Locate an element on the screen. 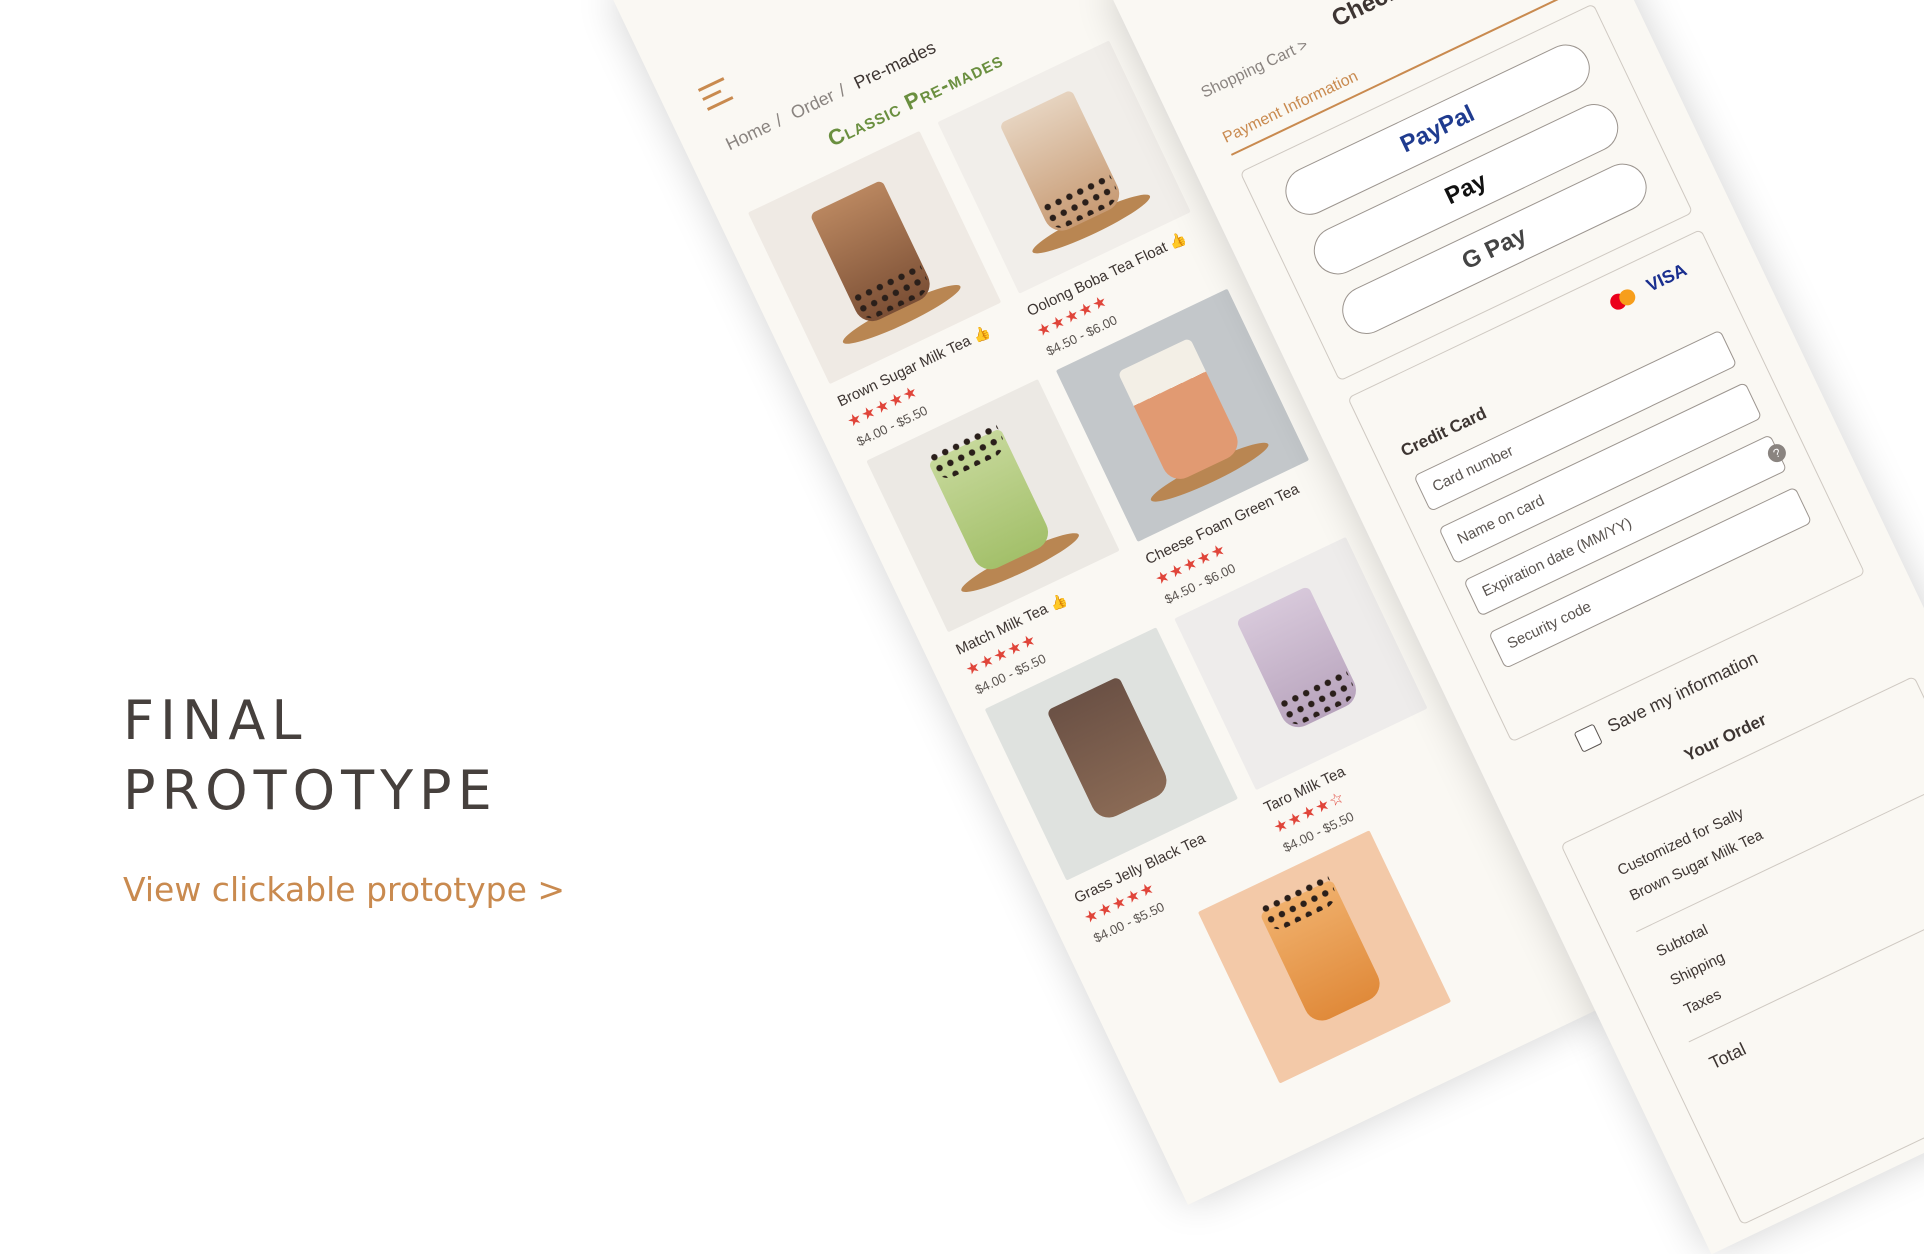 The image size is (1924, 1254). shipping-label: Shipping is located at coordinates (1697, 969).